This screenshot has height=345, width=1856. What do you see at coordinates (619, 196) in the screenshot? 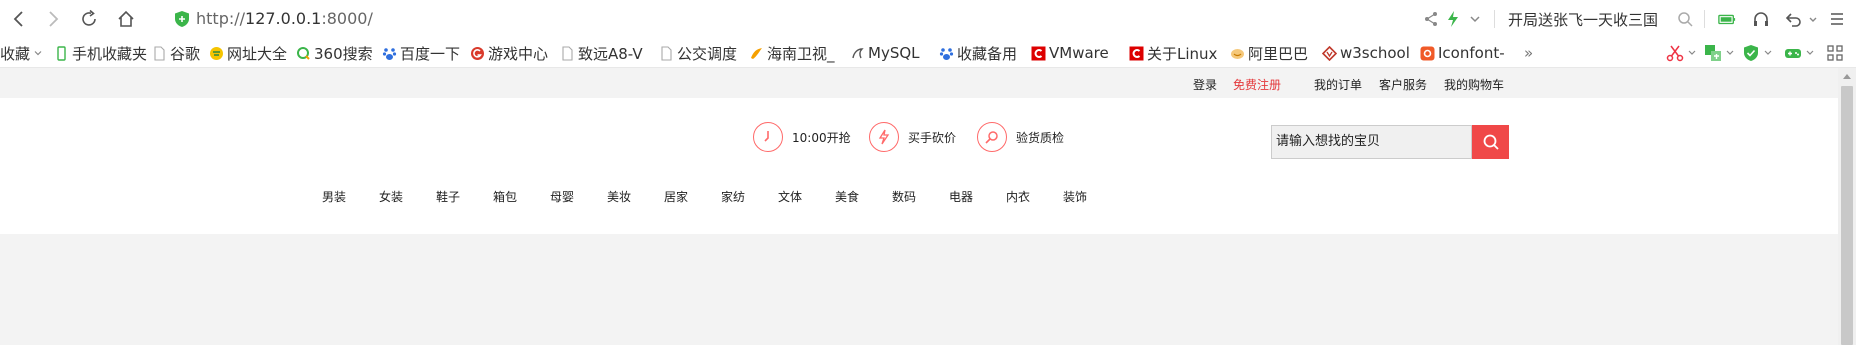
I see `category-link: 美妆` at bounding box center [619, 196].